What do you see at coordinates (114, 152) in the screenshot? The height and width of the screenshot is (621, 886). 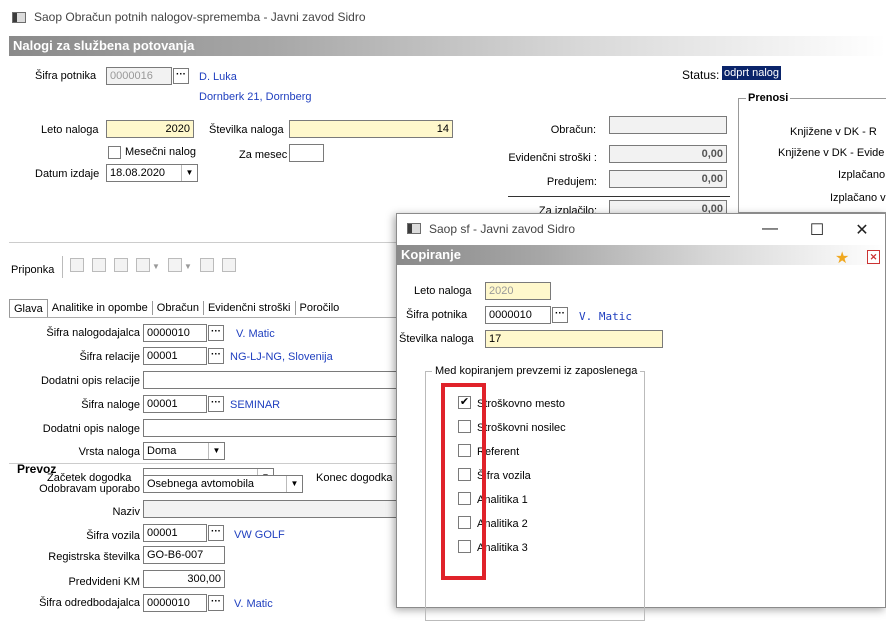 I see `mesecni-nalog-checkbox` at bounding box center [114, 152].